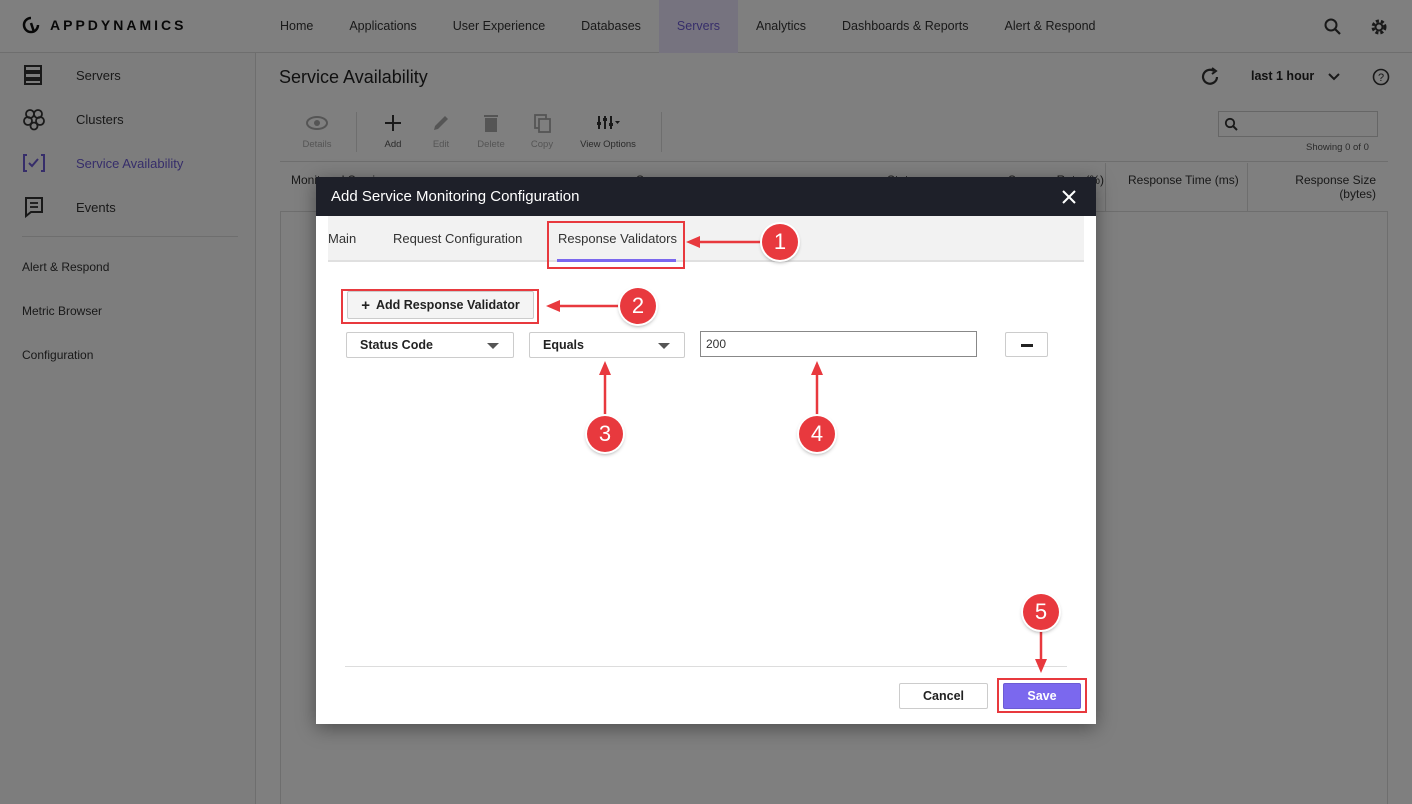 This screenshot has height=804, width=1412. What do you see at coordinates (1041, 612) in the screenshot?
I see `callout-5: 5` at bounding box center [1041, 612].